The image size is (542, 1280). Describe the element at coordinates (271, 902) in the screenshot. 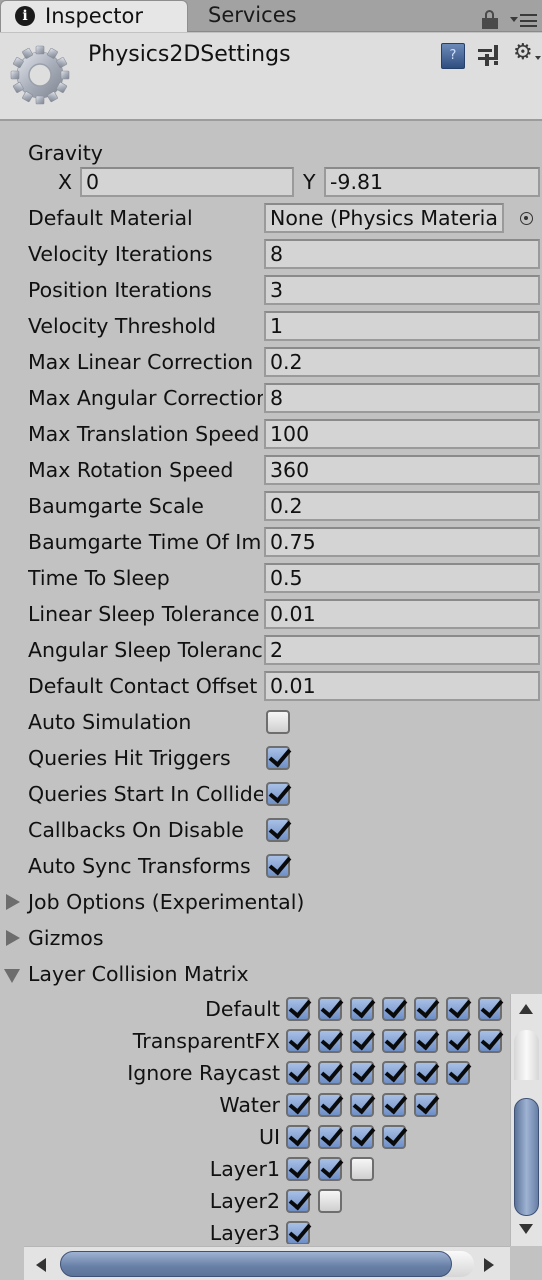

I see `foldout-job-options: Job Options (Experimental)` at that location.